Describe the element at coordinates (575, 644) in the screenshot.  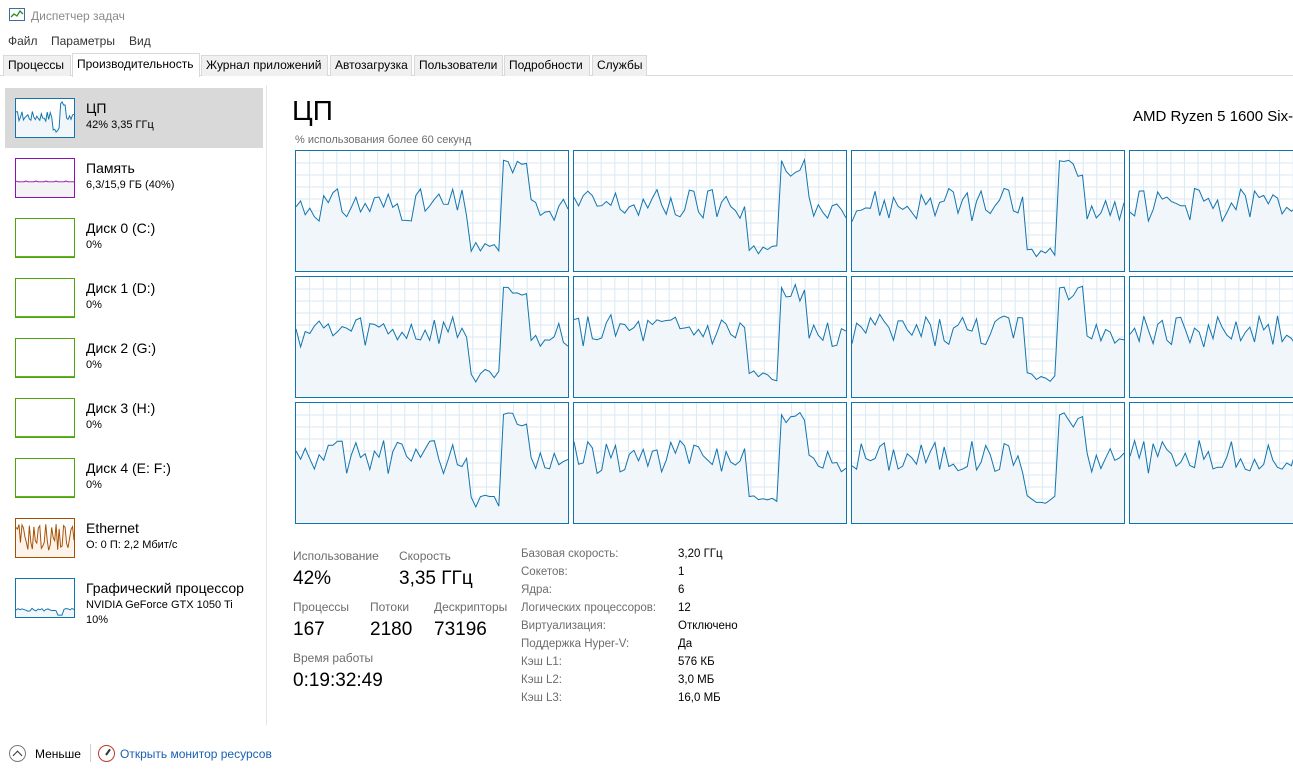
I see `property-label: Поддержка Hyper-V:` at that location.